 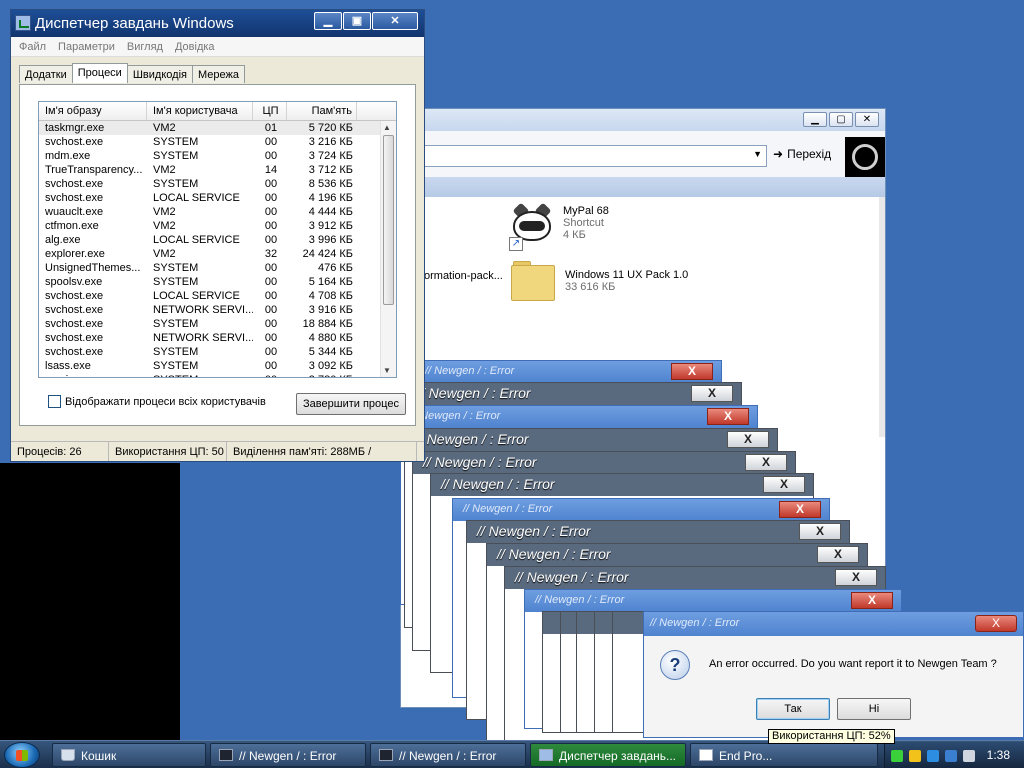 What do you see at coordinates (217, 282) in the screenshot?
I see `table-row: spoolsv.exe SYSTEM 00 5 164 КБ` at bounding box center [217, 282].